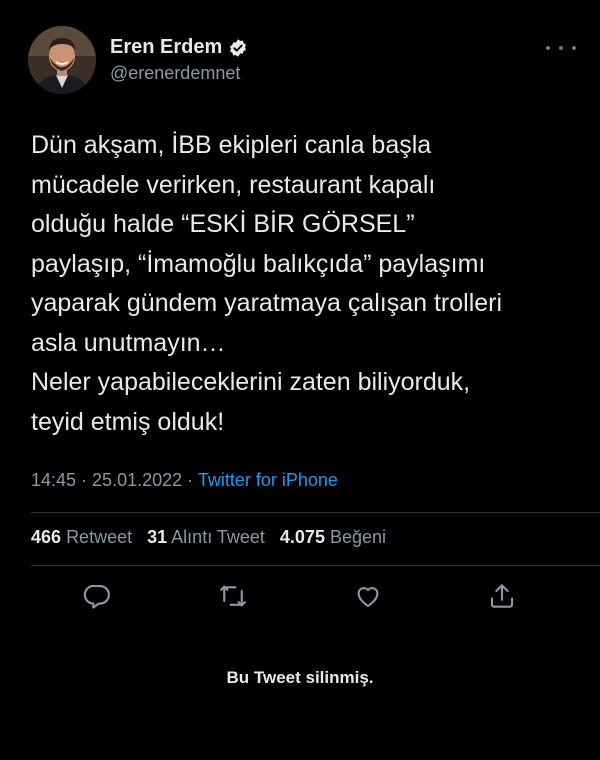 The height and width of the screenshot is (760, 600). Describe the element at coordinates (137, 480) in the screenshot. I see `tweet-date: 25.01.2022` at that location.